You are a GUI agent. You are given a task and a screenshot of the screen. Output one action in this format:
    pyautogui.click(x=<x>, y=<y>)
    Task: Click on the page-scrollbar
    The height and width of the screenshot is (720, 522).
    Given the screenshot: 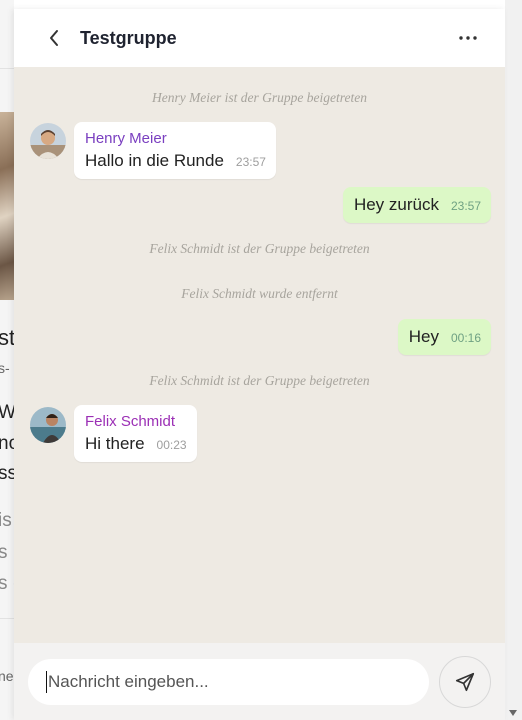 What is the action you would take?
    pyautogui.click(x=513, y=360)
    